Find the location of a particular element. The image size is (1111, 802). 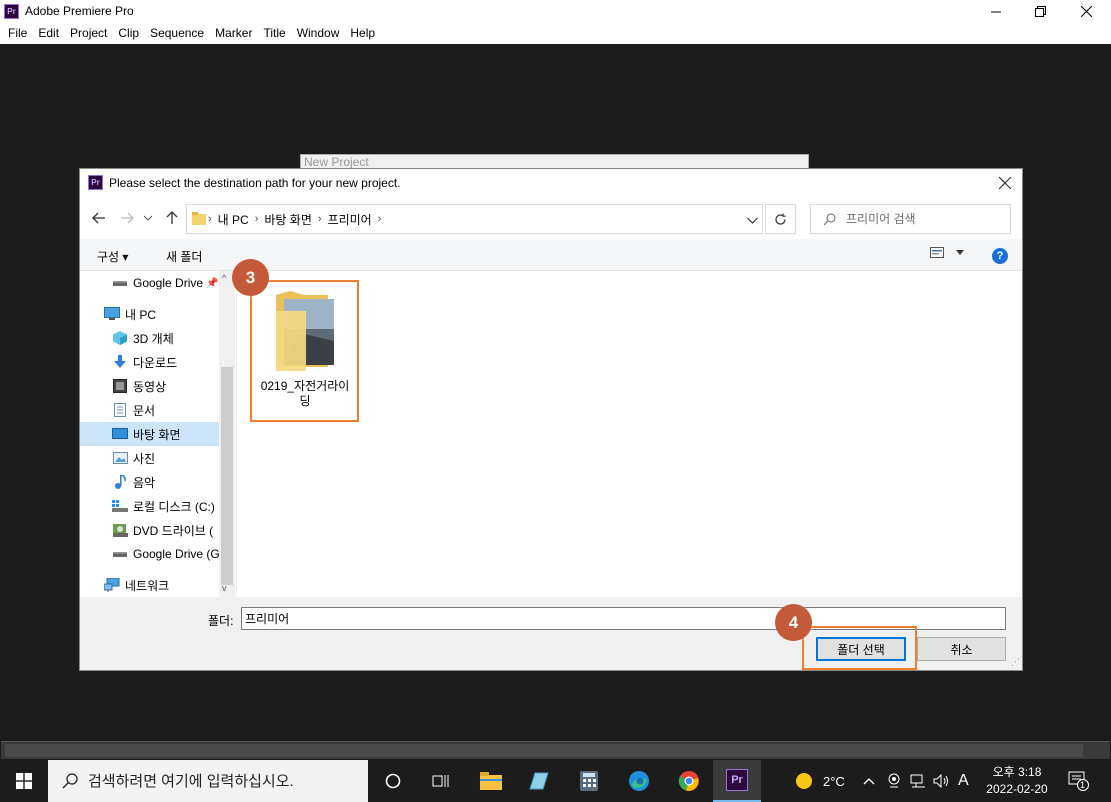

menu-file: File is located at coordinates (17, 33).